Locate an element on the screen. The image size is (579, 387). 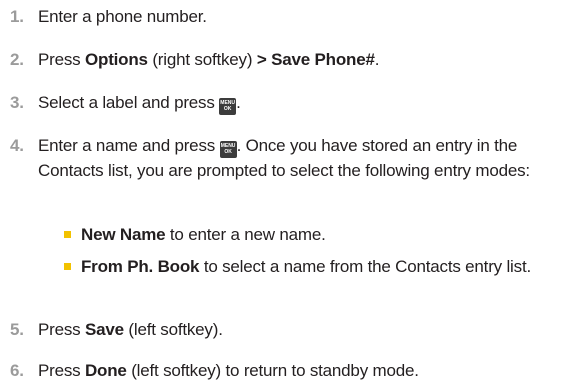
options-label: Options is located at coordinates (116, 59).